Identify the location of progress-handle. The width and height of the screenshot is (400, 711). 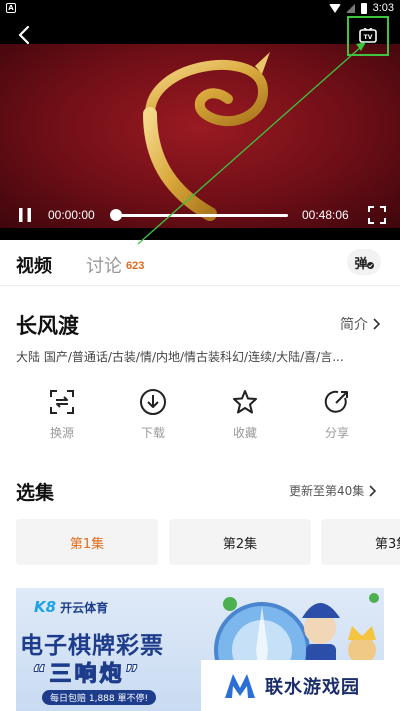
(116, 215).